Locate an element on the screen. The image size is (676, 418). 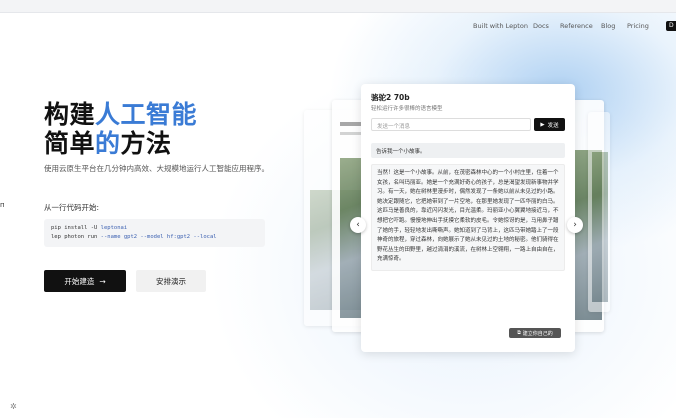
code-label: 从一行代码开始: is located at coordinates (72, 207).